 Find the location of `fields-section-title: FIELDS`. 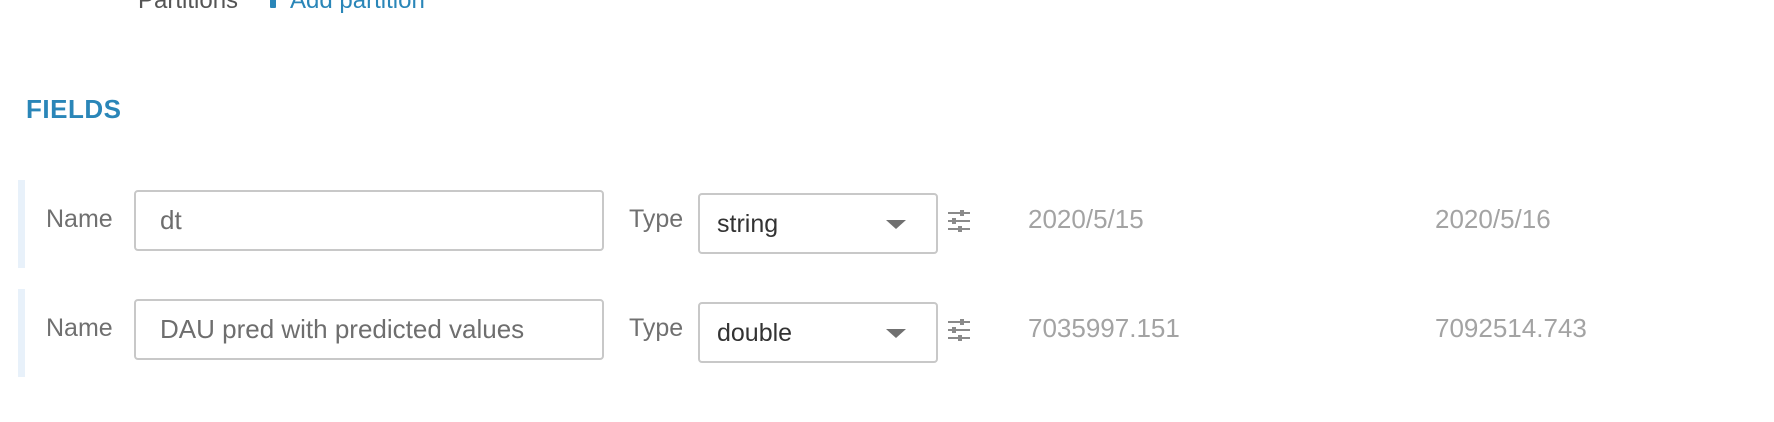

fields-section-title: FIELDS is located at coordinates (74, 109).